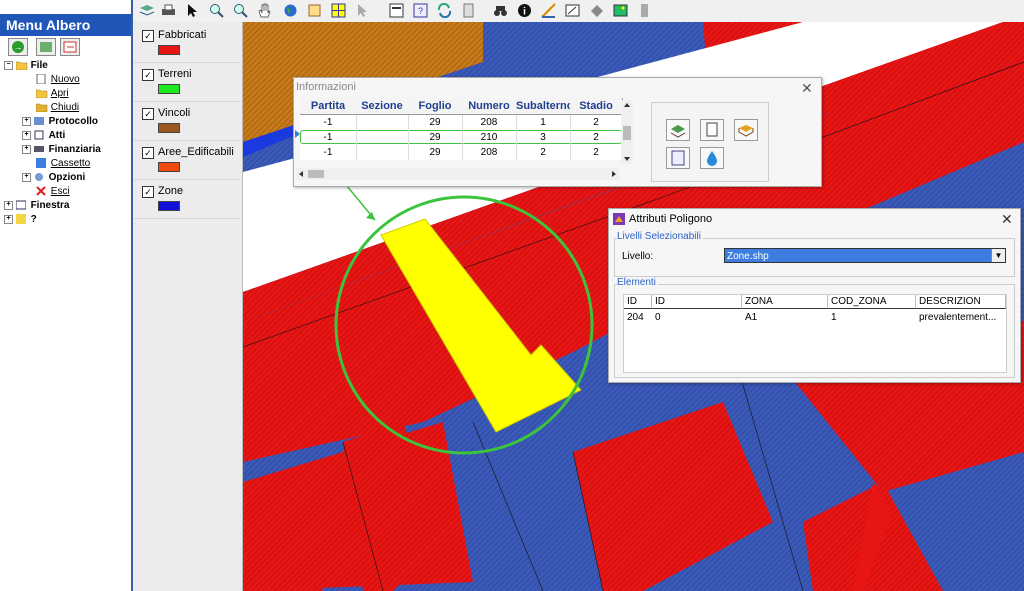 This screenshot has width=1024, height=591. What do you see at coordinates (187, 43) in the screenshot?
I see `layer-fabbricati: ✓ Fabbricati` at bounding box center [187, 43].